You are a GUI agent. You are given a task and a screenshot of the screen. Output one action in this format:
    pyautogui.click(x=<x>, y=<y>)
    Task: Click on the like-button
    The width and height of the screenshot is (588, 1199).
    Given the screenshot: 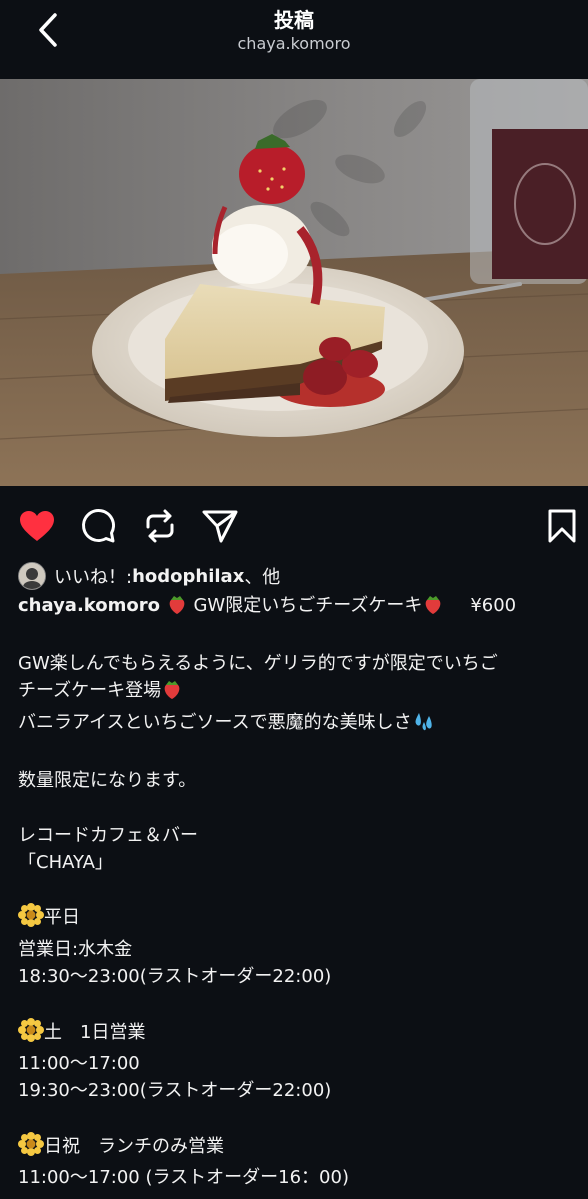 What is the action you would take?
    pyautogui.click(x=37, y=526)
    